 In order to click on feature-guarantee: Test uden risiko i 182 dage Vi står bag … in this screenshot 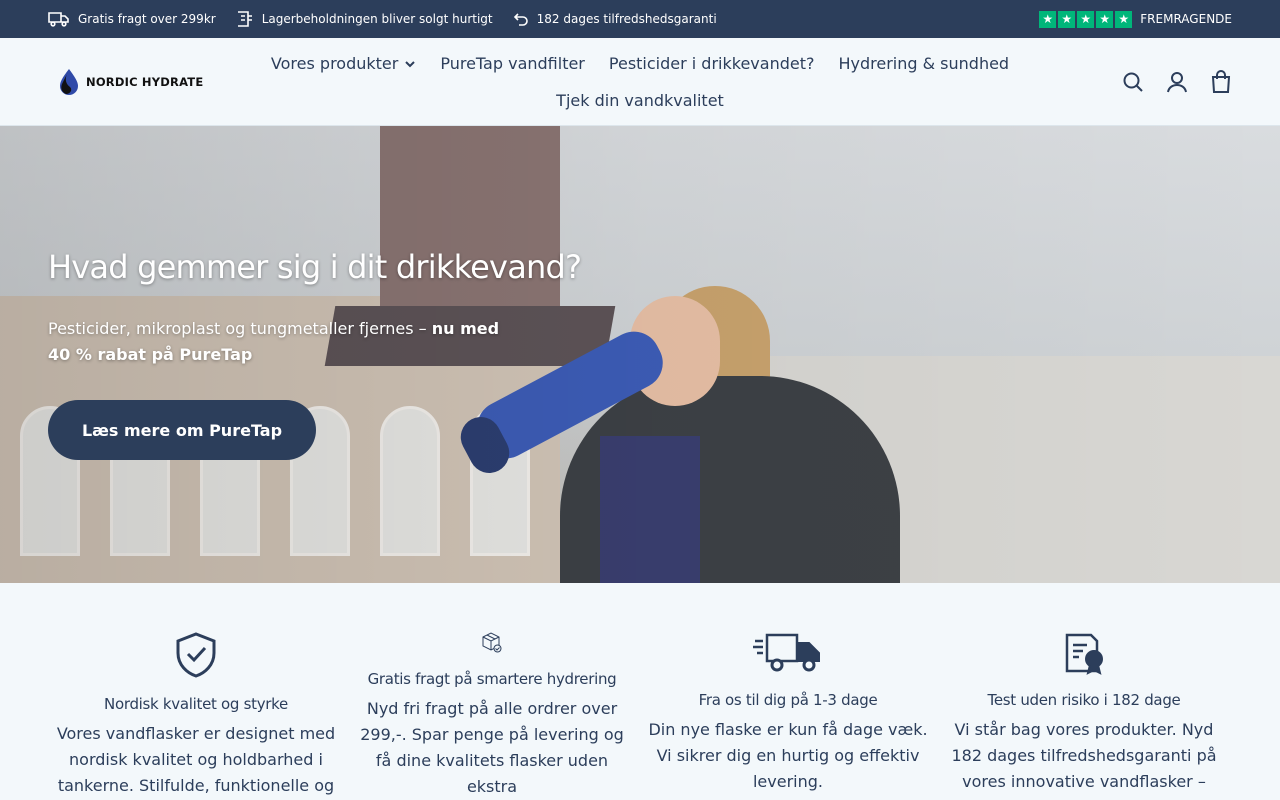, I will do `click(1084, 691)`.